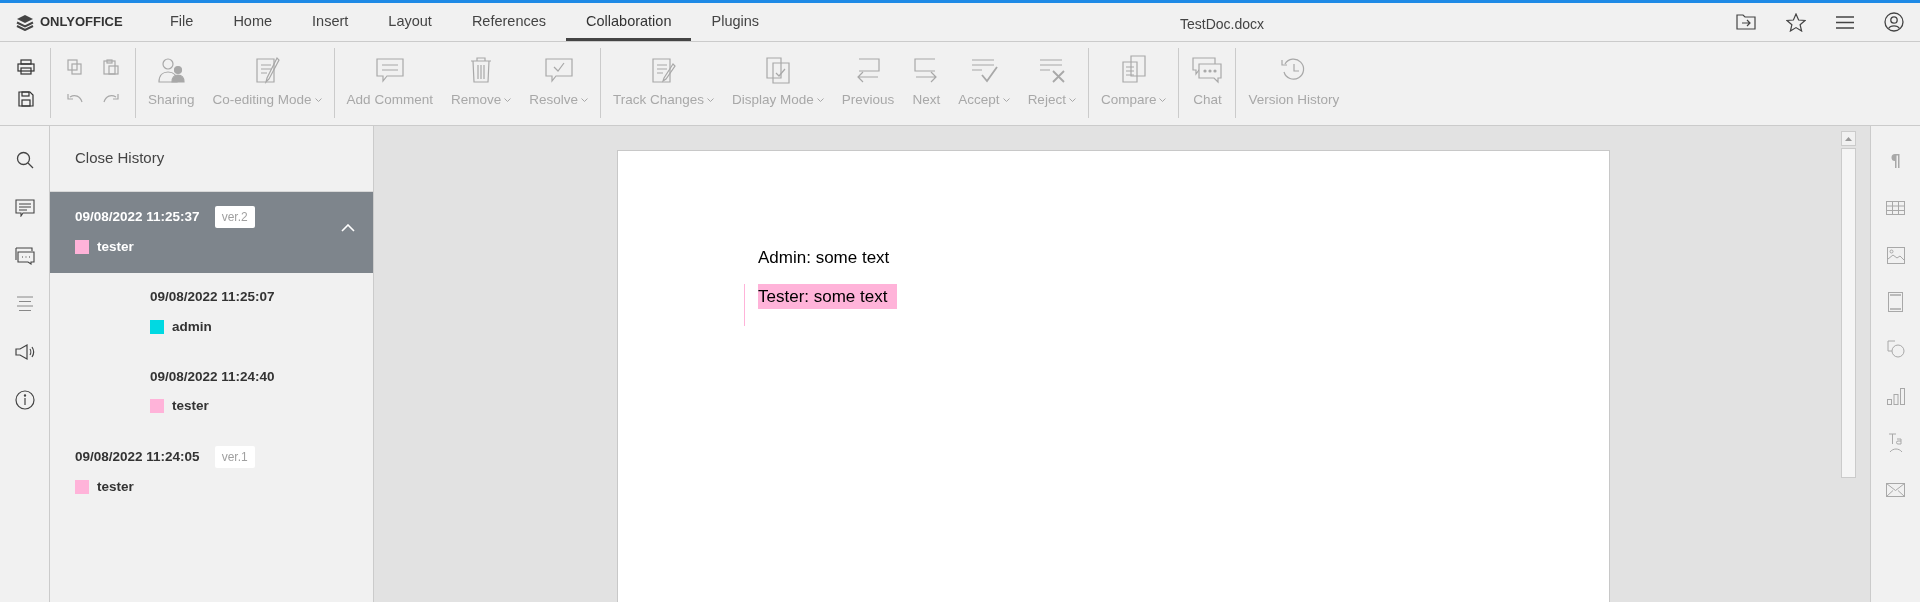 This screenshot has width=1920, height=602. I want to click on documents-check-icon, so click(777, 70).